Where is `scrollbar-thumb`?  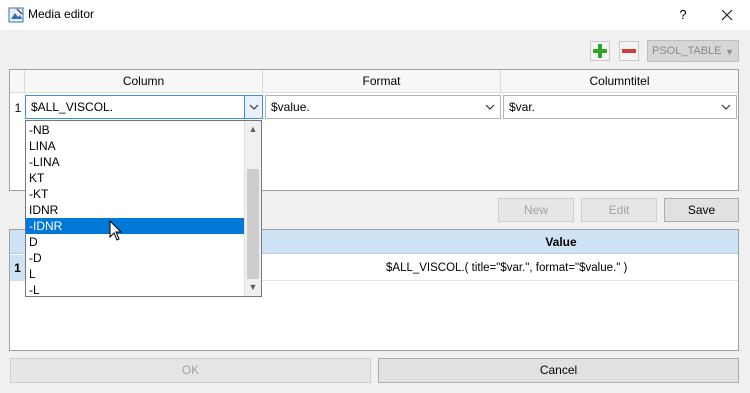
scrollbar-thumb is located at coordinates (253, 224).